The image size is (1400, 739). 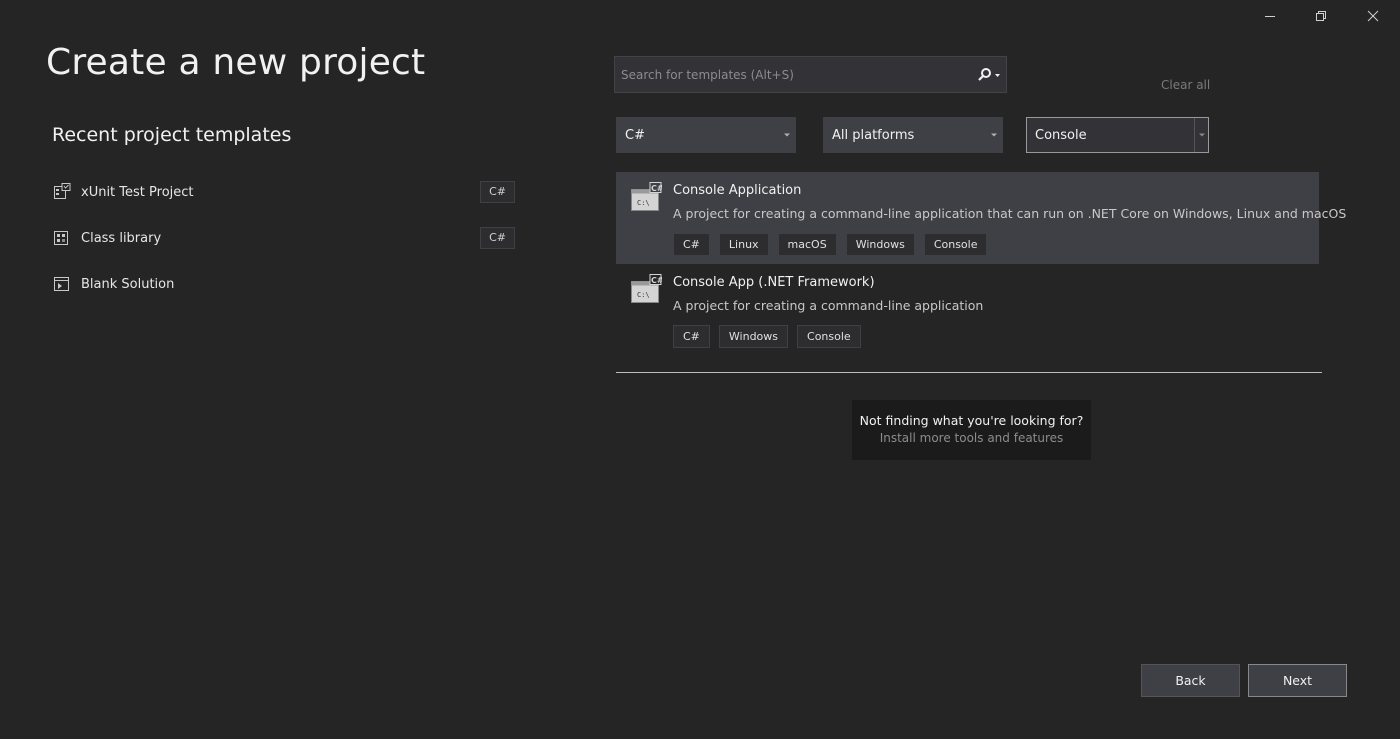 I want to click on page-title: Create a new project, so click(x=236, y=62).